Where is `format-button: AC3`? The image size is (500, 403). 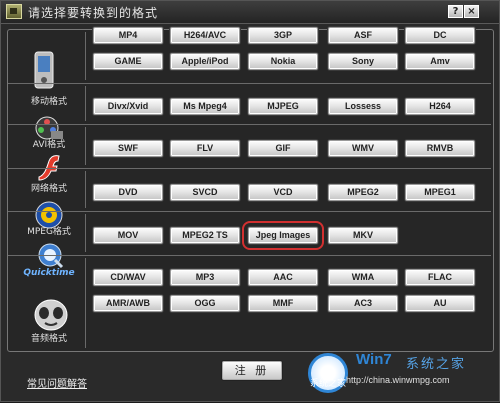
format-button: AC3 is located at coordinates (363, 303).